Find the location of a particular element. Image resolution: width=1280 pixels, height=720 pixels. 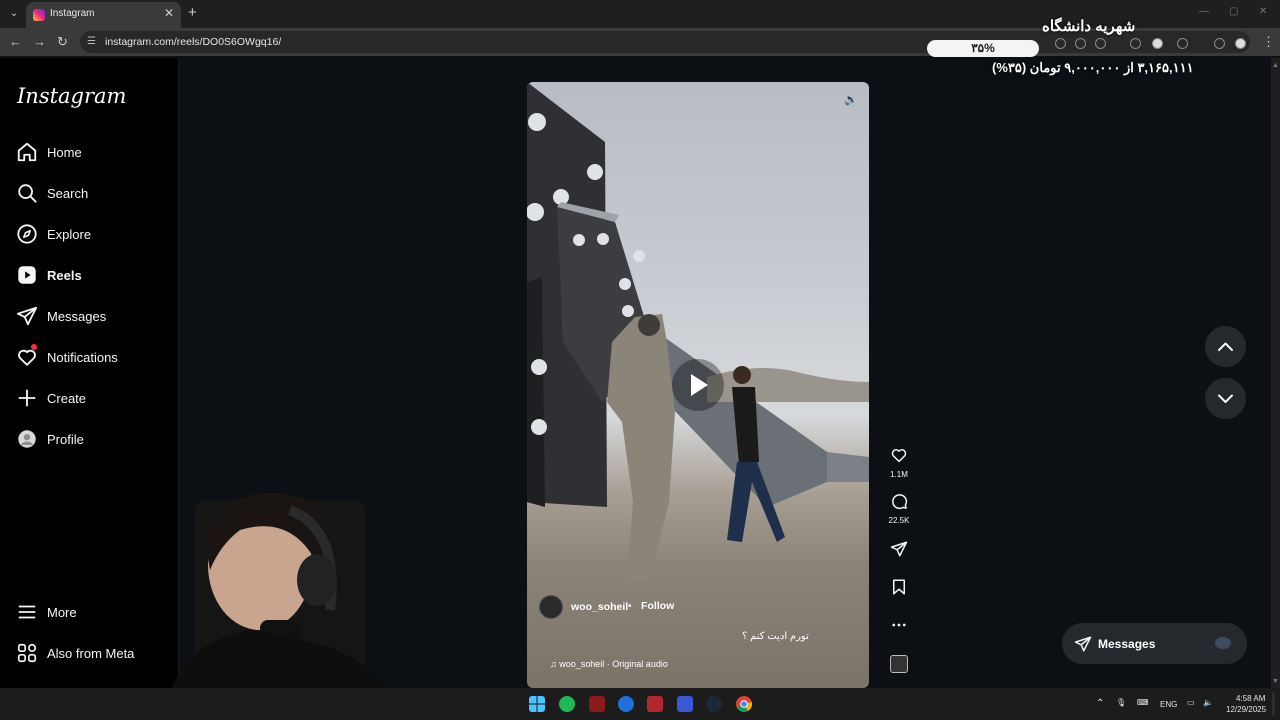

forward-icon: → is located at coordinates (39, 41).